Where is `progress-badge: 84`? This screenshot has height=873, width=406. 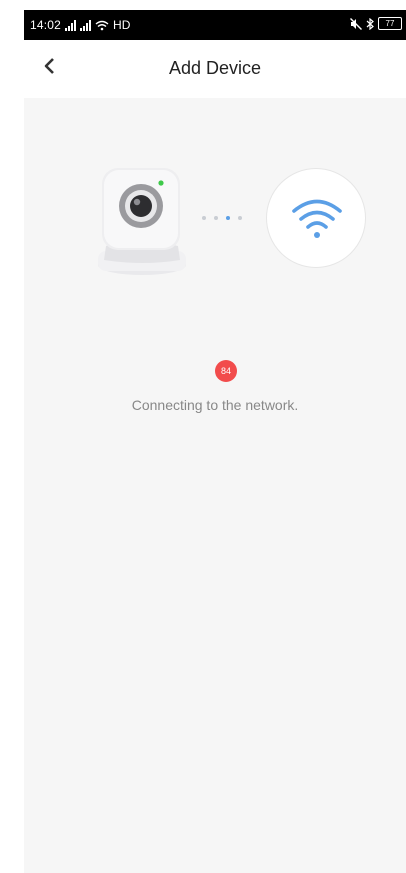
progress-badge: 84 is located at coordinates (226, 371).